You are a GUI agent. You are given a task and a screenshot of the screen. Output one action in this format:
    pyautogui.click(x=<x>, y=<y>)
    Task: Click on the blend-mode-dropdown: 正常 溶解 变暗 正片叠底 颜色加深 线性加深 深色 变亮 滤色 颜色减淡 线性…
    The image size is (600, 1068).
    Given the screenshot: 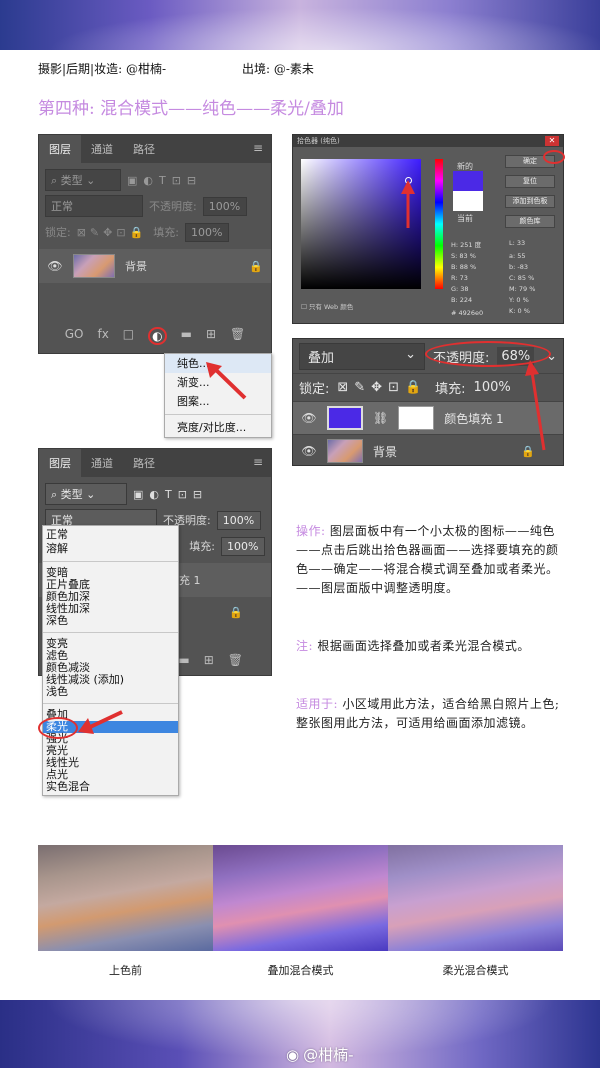 What is the action you would take?
    pyautogui.click(x=110, y=660)
    